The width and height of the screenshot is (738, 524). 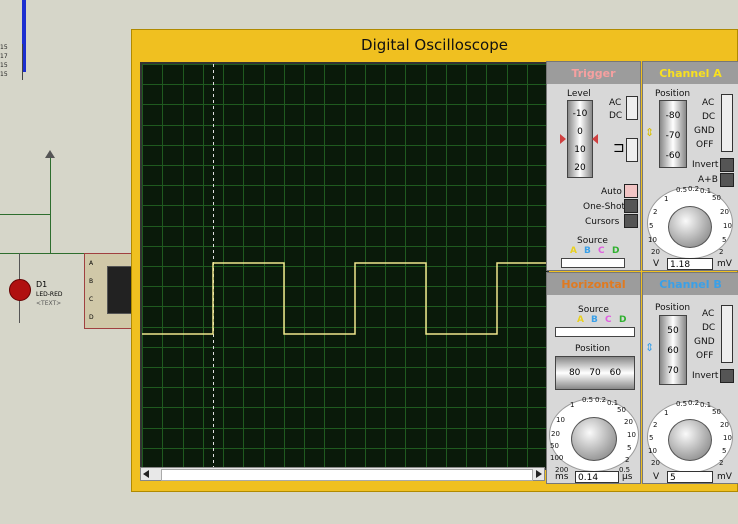 What do you see at coordinates (593, 73) in the screenshot?
I see `trigger-title: Trigger` at bounding box center [593, 73].